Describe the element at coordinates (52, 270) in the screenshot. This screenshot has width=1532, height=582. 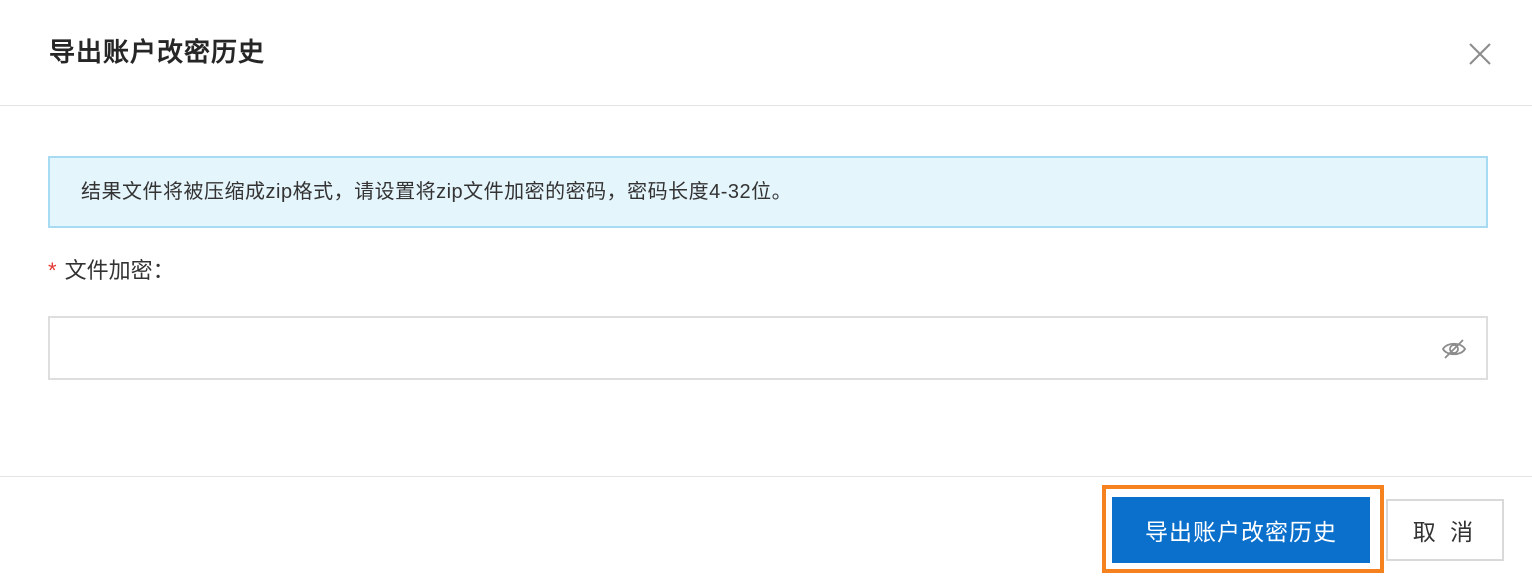
I see `required-mark: *` at that location.